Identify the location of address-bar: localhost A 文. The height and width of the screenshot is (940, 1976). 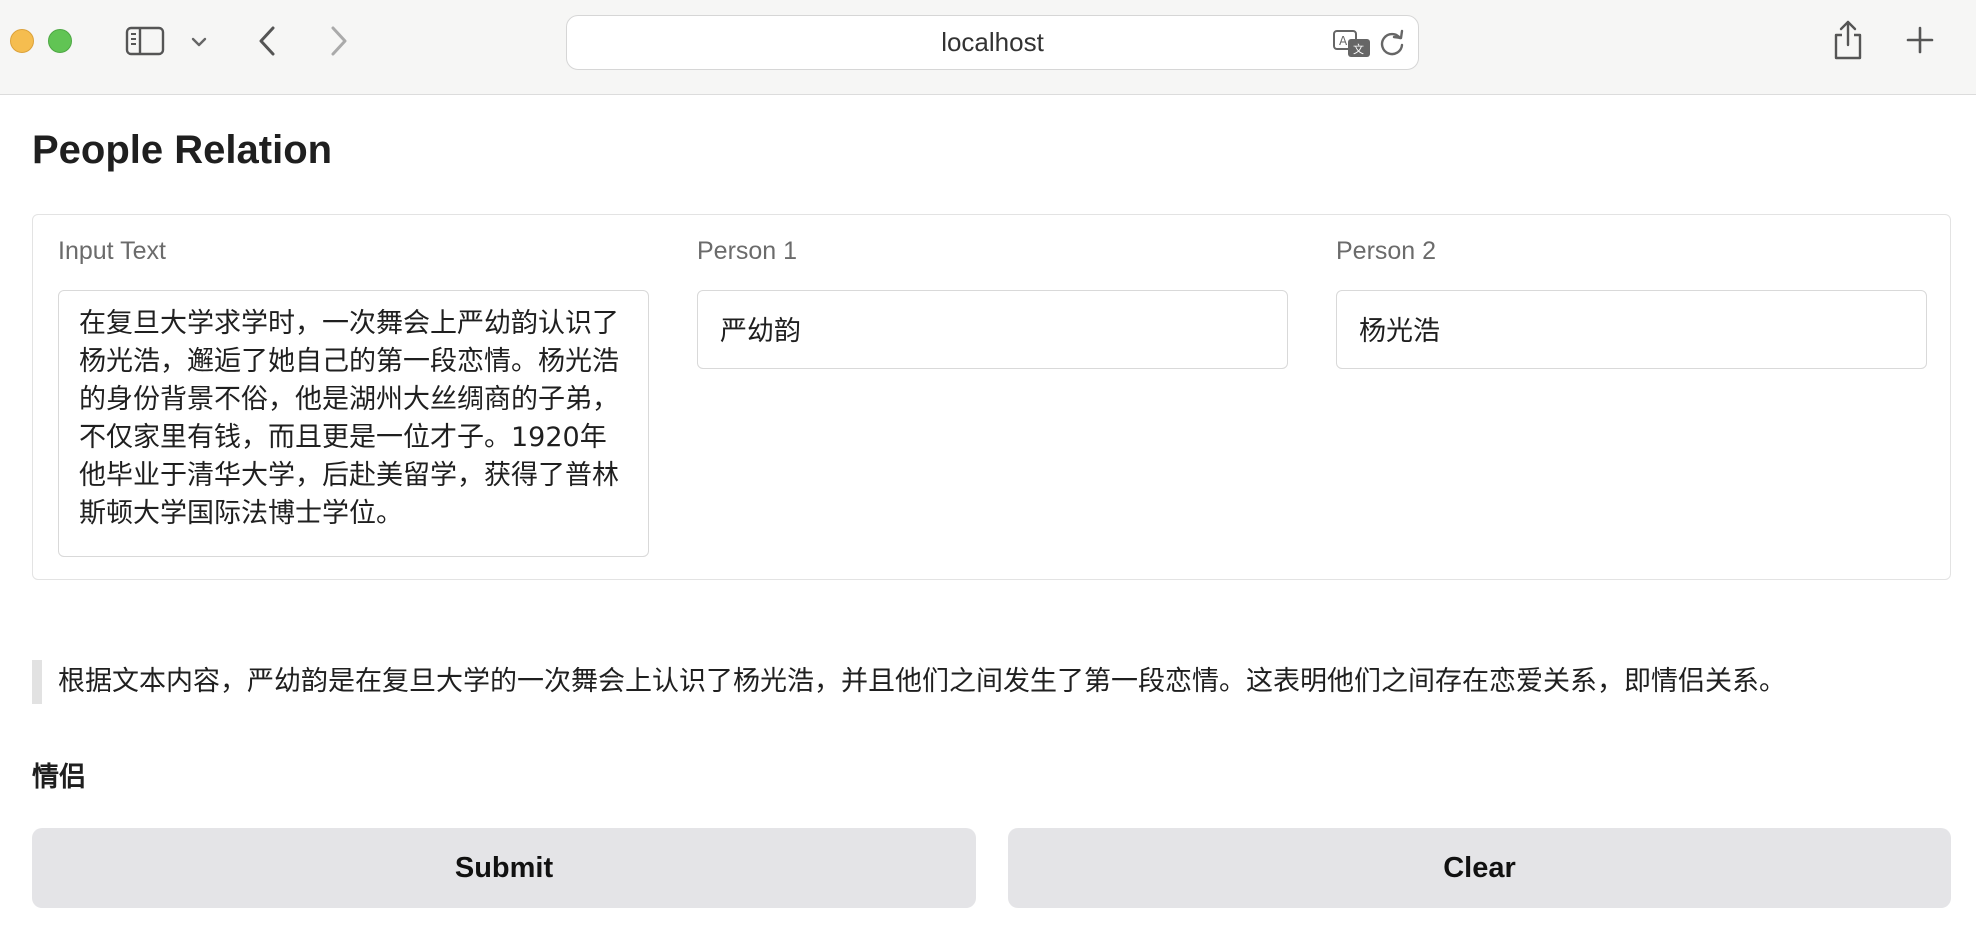
(992, 42).